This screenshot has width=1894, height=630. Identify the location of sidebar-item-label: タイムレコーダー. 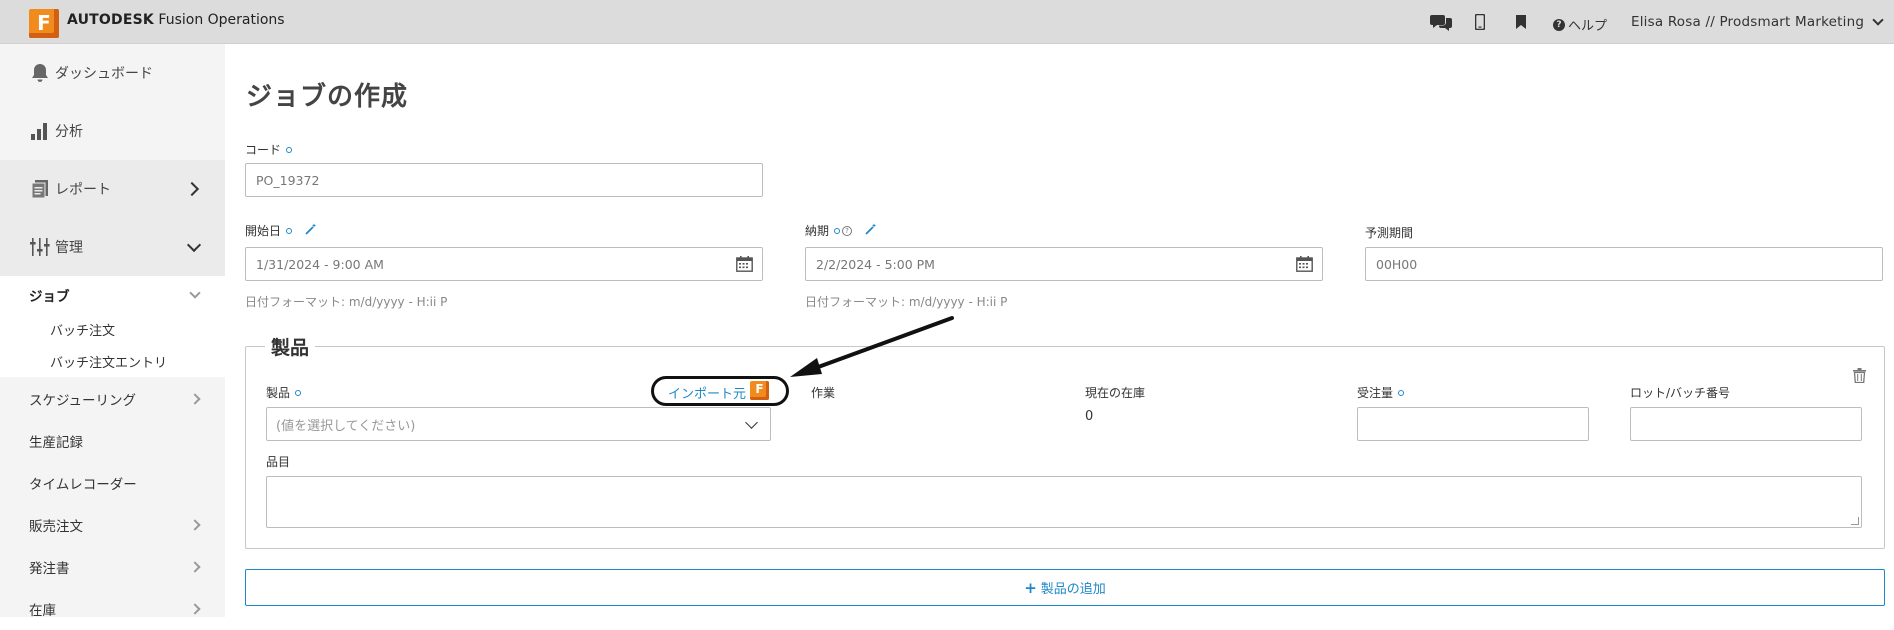
(83, 485).